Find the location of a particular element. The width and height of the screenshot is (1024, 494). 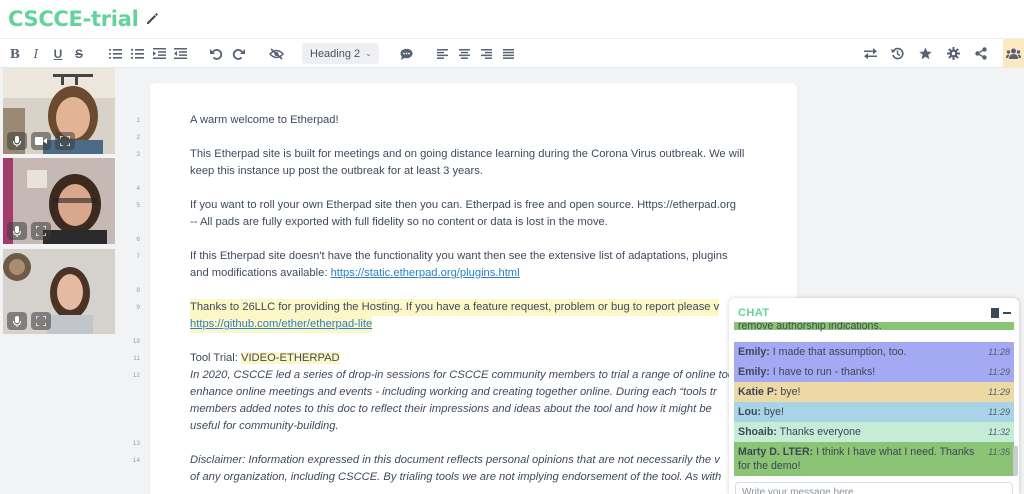

clear-authorship-button is located at coordinates (276, 53).